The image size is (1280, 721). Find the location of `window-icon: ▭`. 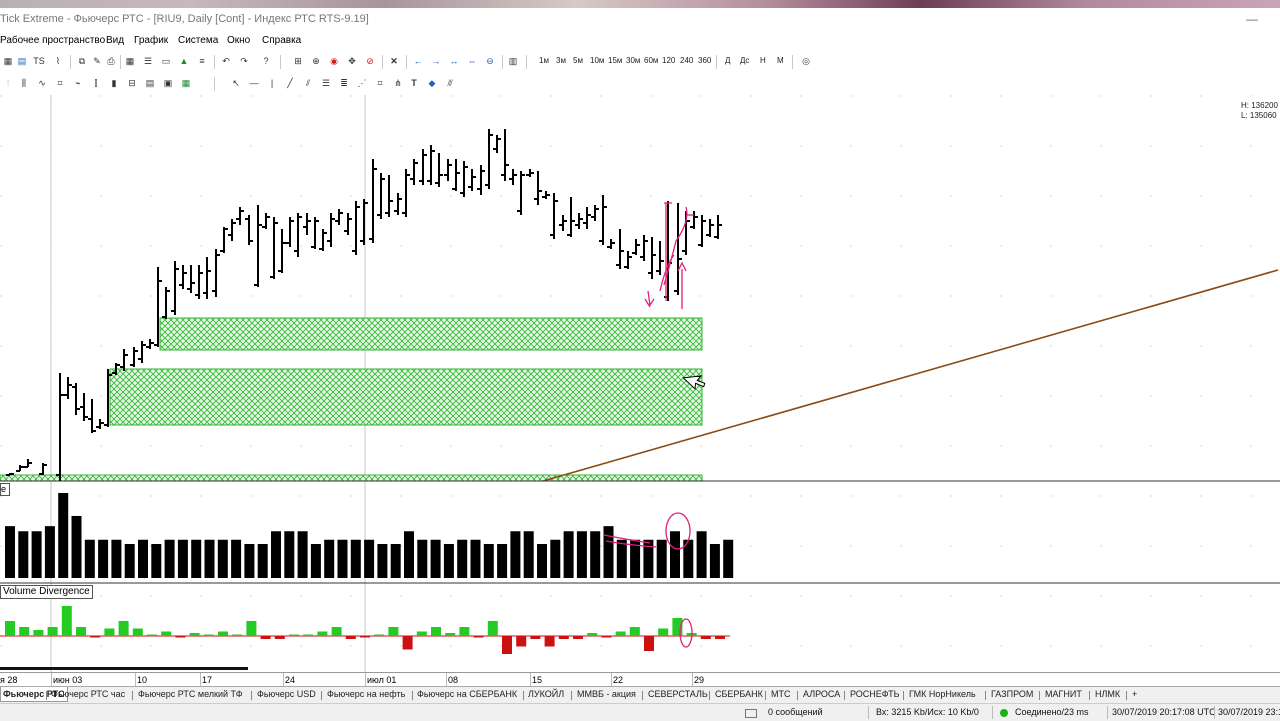

window-icon: ▭ is located at coordinates (166, 61).